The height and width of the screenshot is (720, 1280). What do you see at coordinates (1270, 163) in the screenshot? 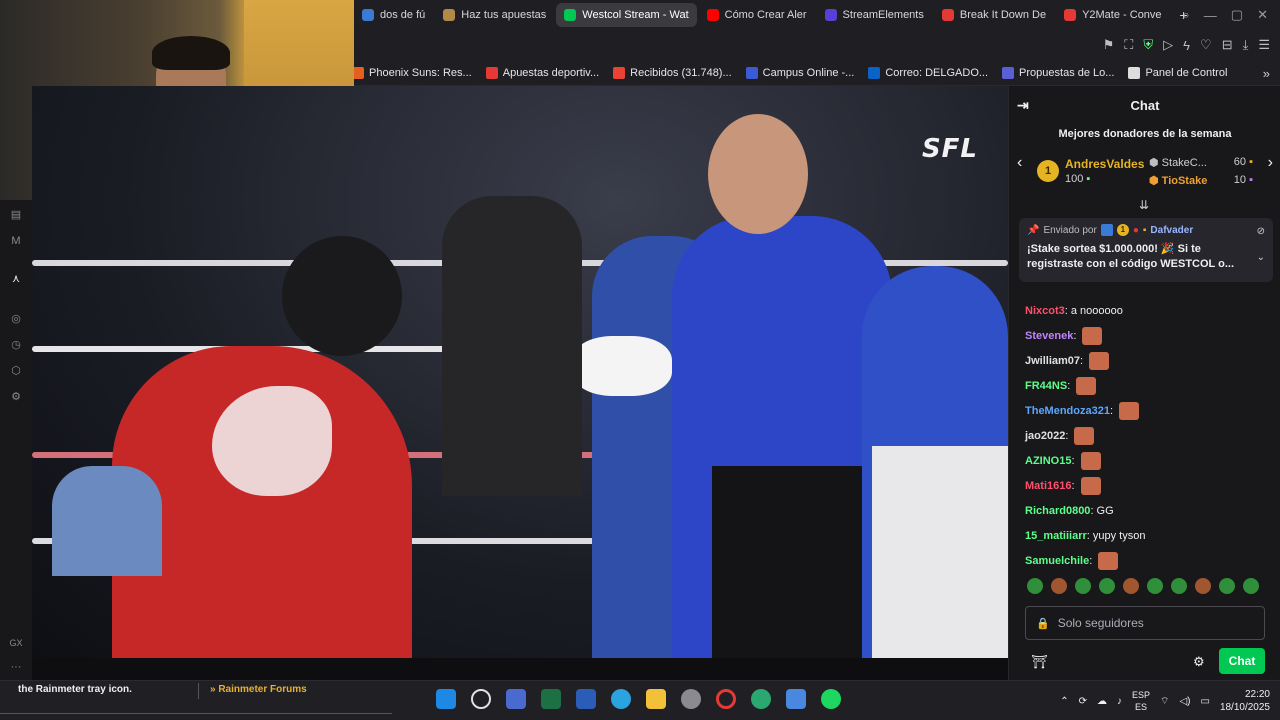
I see `chevron-right-icon: ›` at bounding box center [1270, 163].